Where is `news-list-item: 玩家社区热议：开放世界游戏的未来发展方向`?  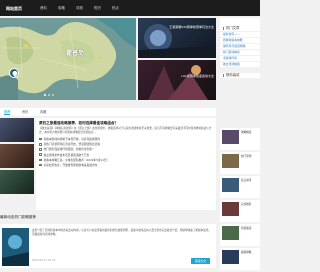 news-list-item: 玩家社区热议：开放世界游戏的未来发展方向 is located at coordinates (126, 165).